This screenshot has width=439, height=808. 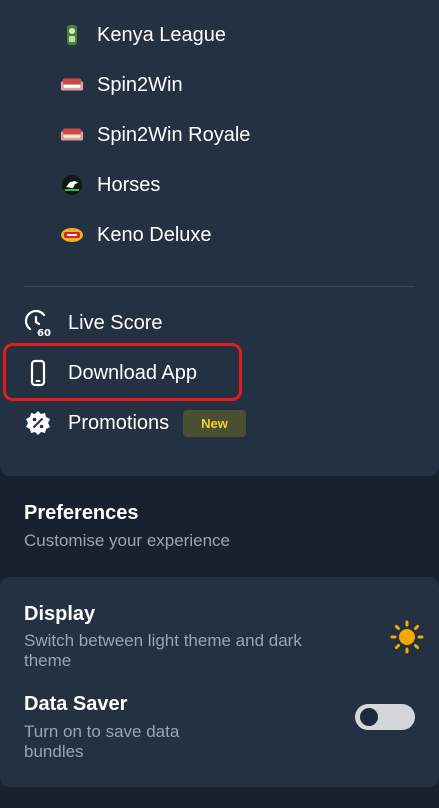 What do you see at coordinates (162, 34) in the screenshot?
I see `game-label: Kenya League` at bounding box center [162, 34].